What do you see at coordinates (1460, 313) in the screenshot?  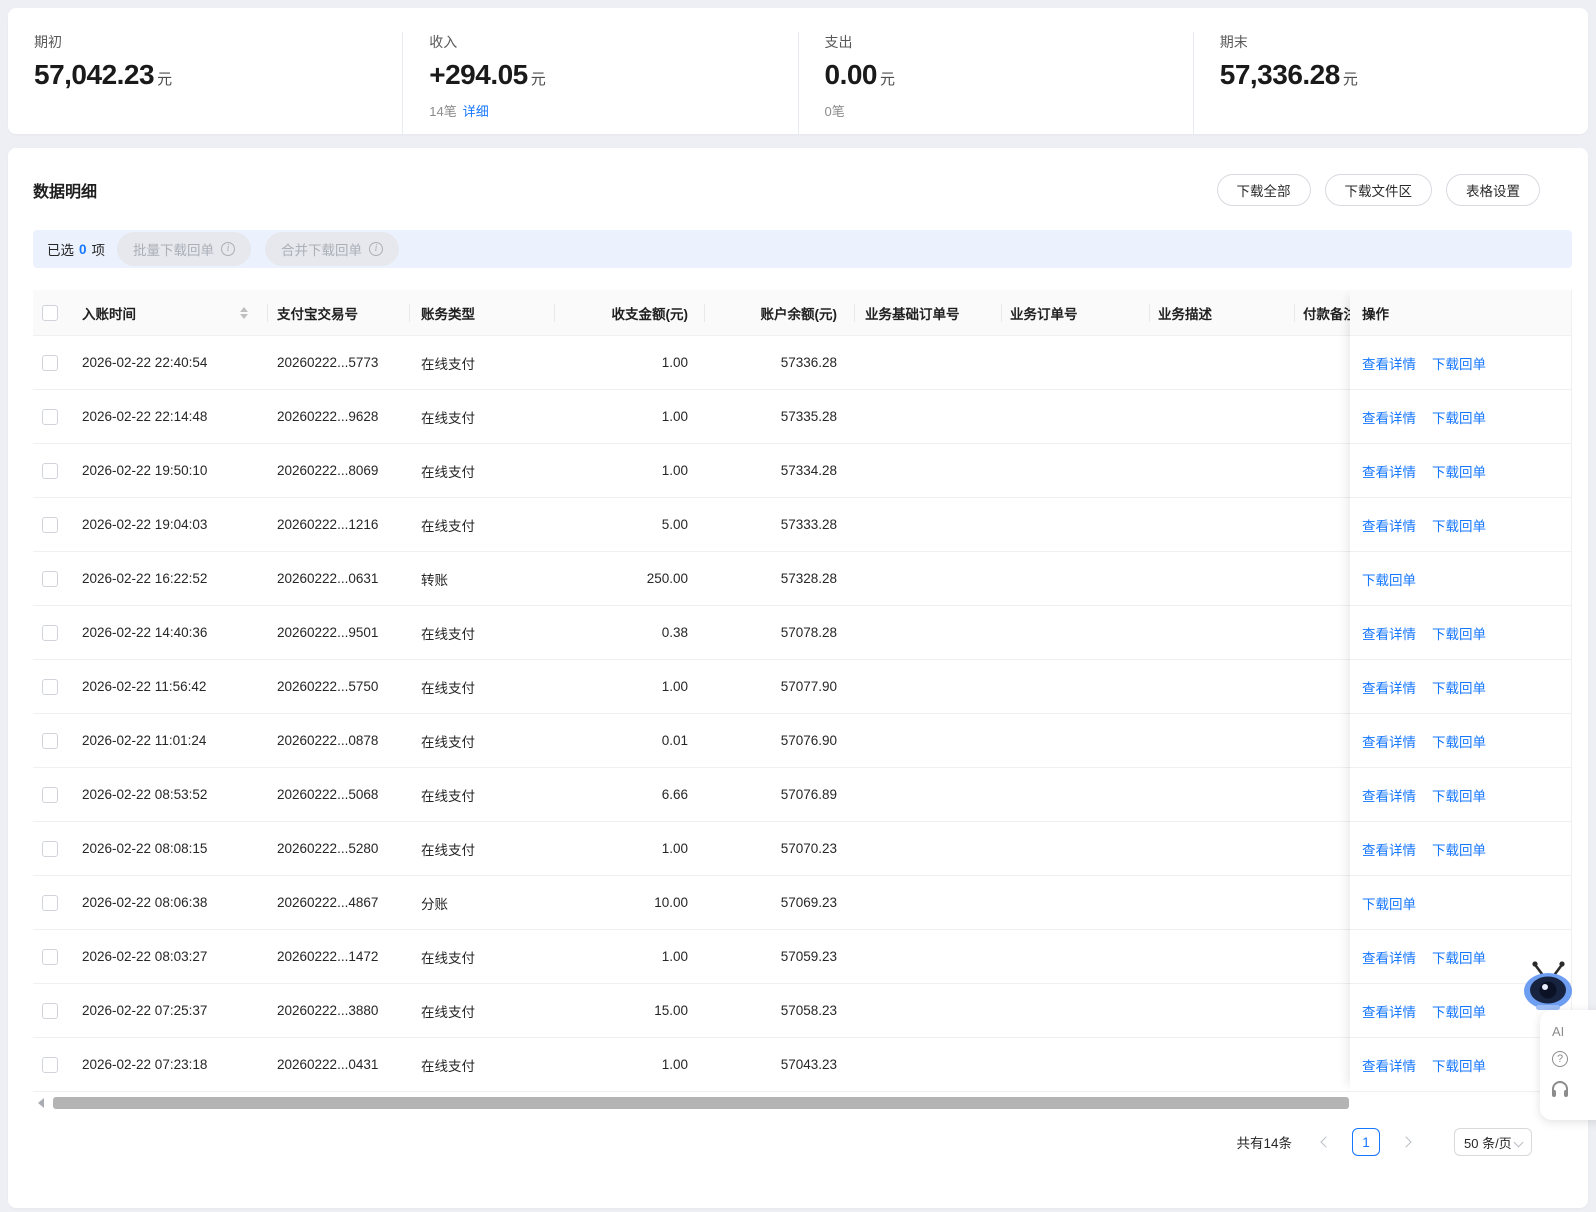 I see `column-header-actions: 操作` at bounding box center [1460, 313].